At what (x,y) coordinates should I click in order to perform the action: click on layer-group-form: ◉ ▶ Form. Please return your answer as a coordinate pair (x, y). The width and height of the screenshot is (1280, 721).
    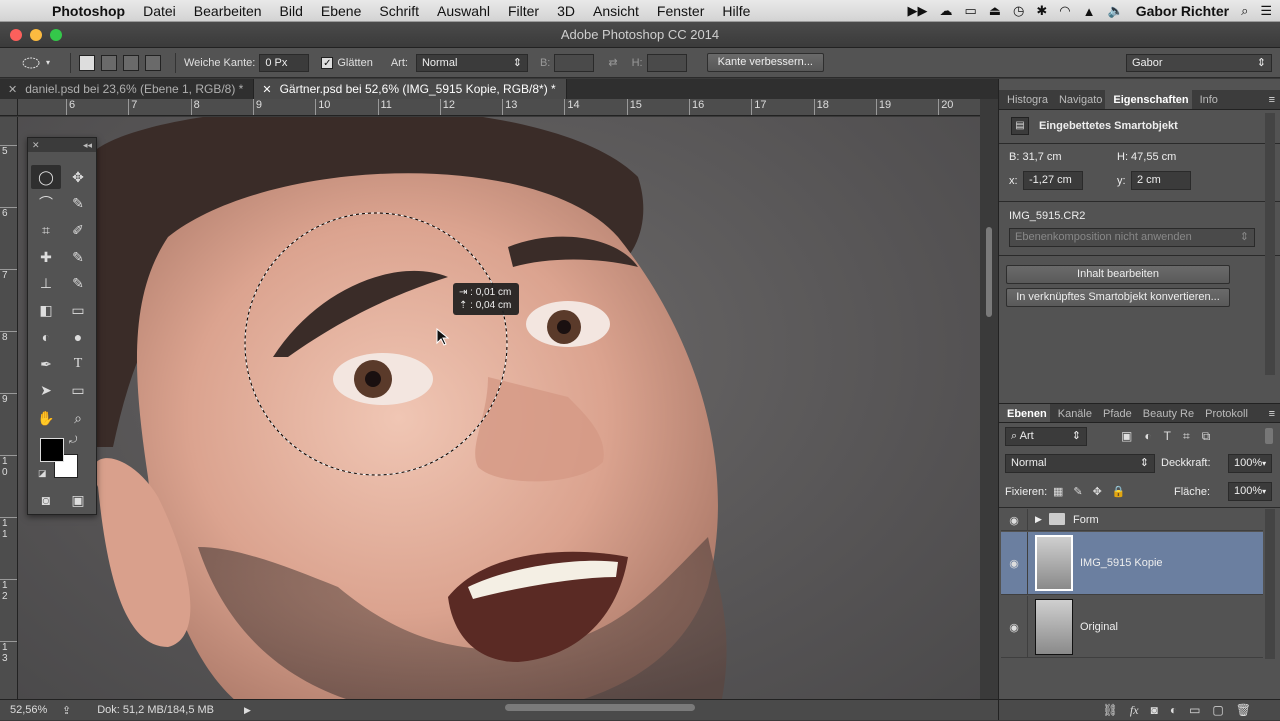
    Looking at the image, I should click on (1132, 520).